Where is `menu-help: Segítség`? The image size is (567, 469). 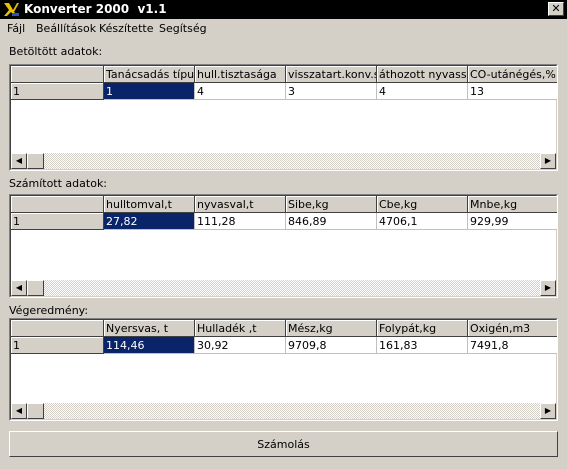
menu-help: Segítség is located at coordinates (183, 28).